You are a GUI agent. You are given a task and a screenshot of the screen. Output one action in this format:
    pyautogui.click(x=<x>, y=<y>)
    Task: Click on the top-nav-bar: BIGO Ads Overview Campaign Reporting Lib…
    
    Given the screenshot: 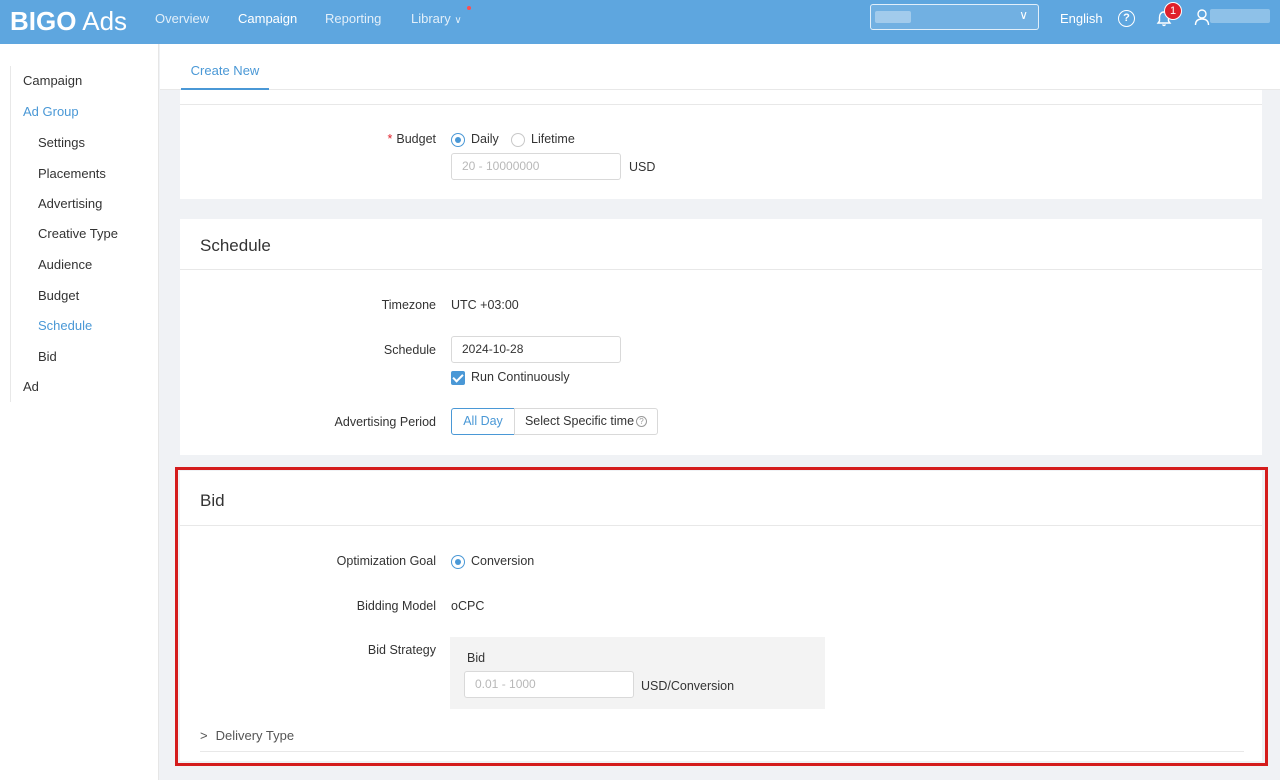 What is the action you would take?
    pyautogui.click(x=640, y=22)
    